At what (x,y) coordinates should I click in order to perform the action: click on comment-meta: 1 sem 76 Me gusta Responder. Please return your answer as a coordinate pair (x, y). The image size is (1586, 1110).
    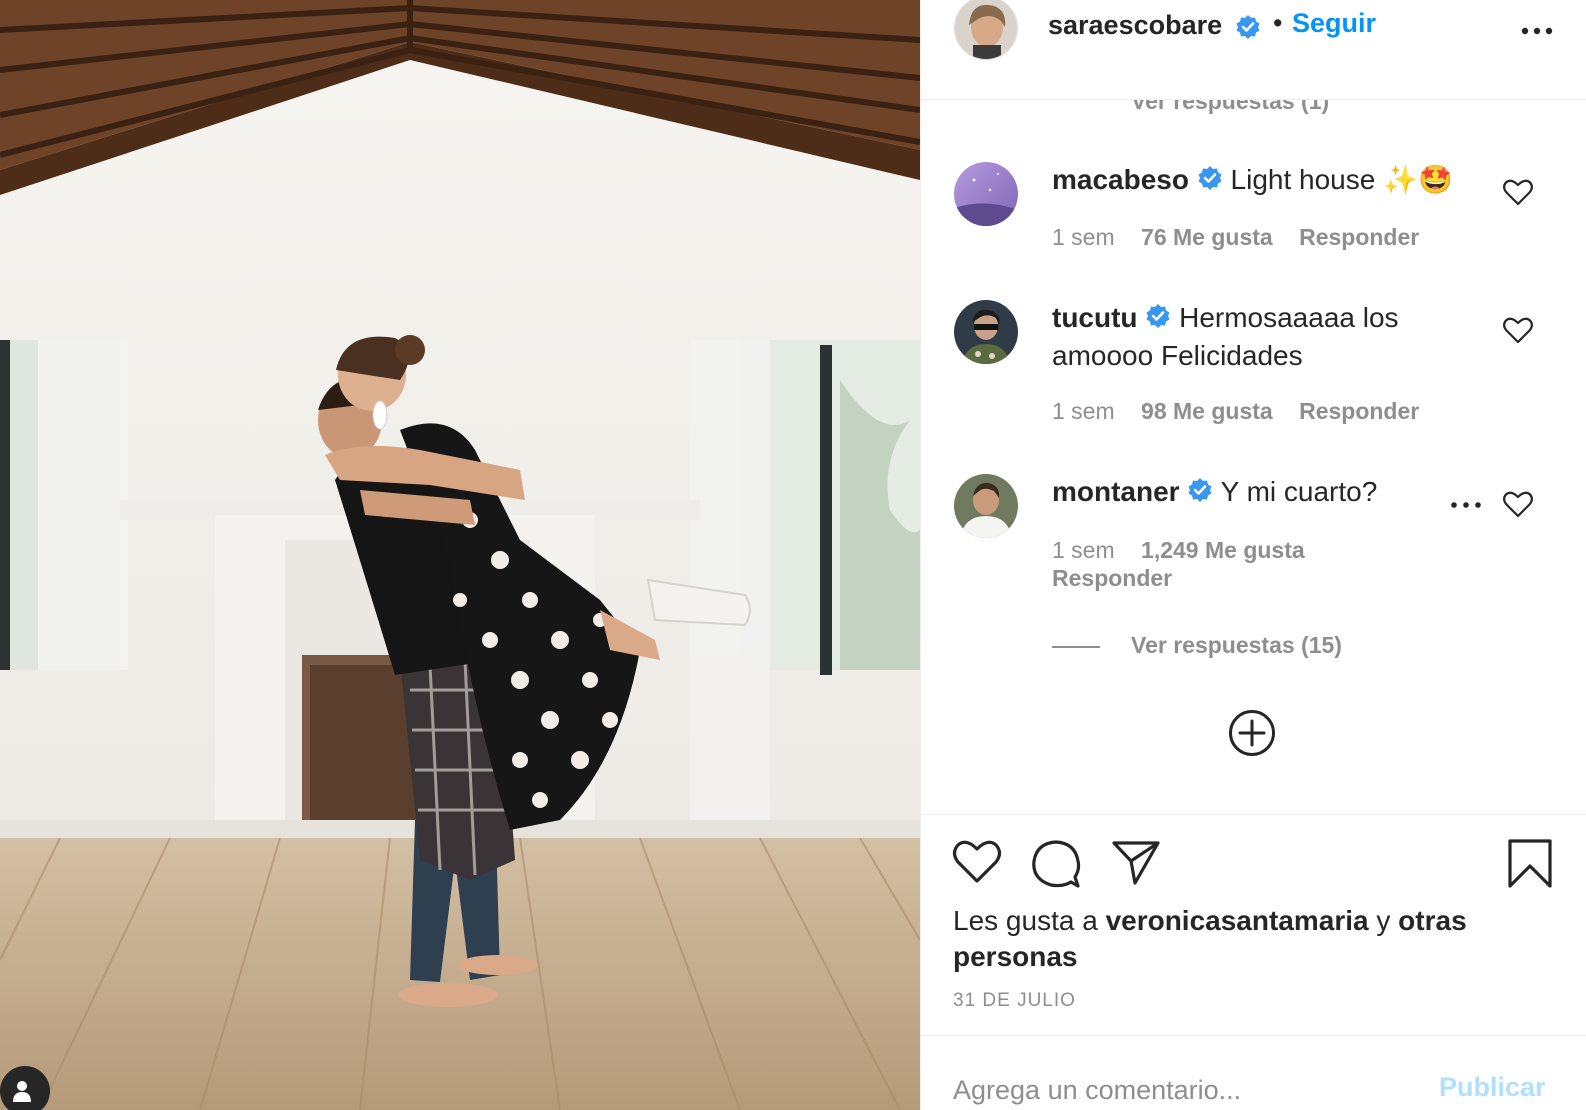
    Looking at the image, I should click on (1245, 237).